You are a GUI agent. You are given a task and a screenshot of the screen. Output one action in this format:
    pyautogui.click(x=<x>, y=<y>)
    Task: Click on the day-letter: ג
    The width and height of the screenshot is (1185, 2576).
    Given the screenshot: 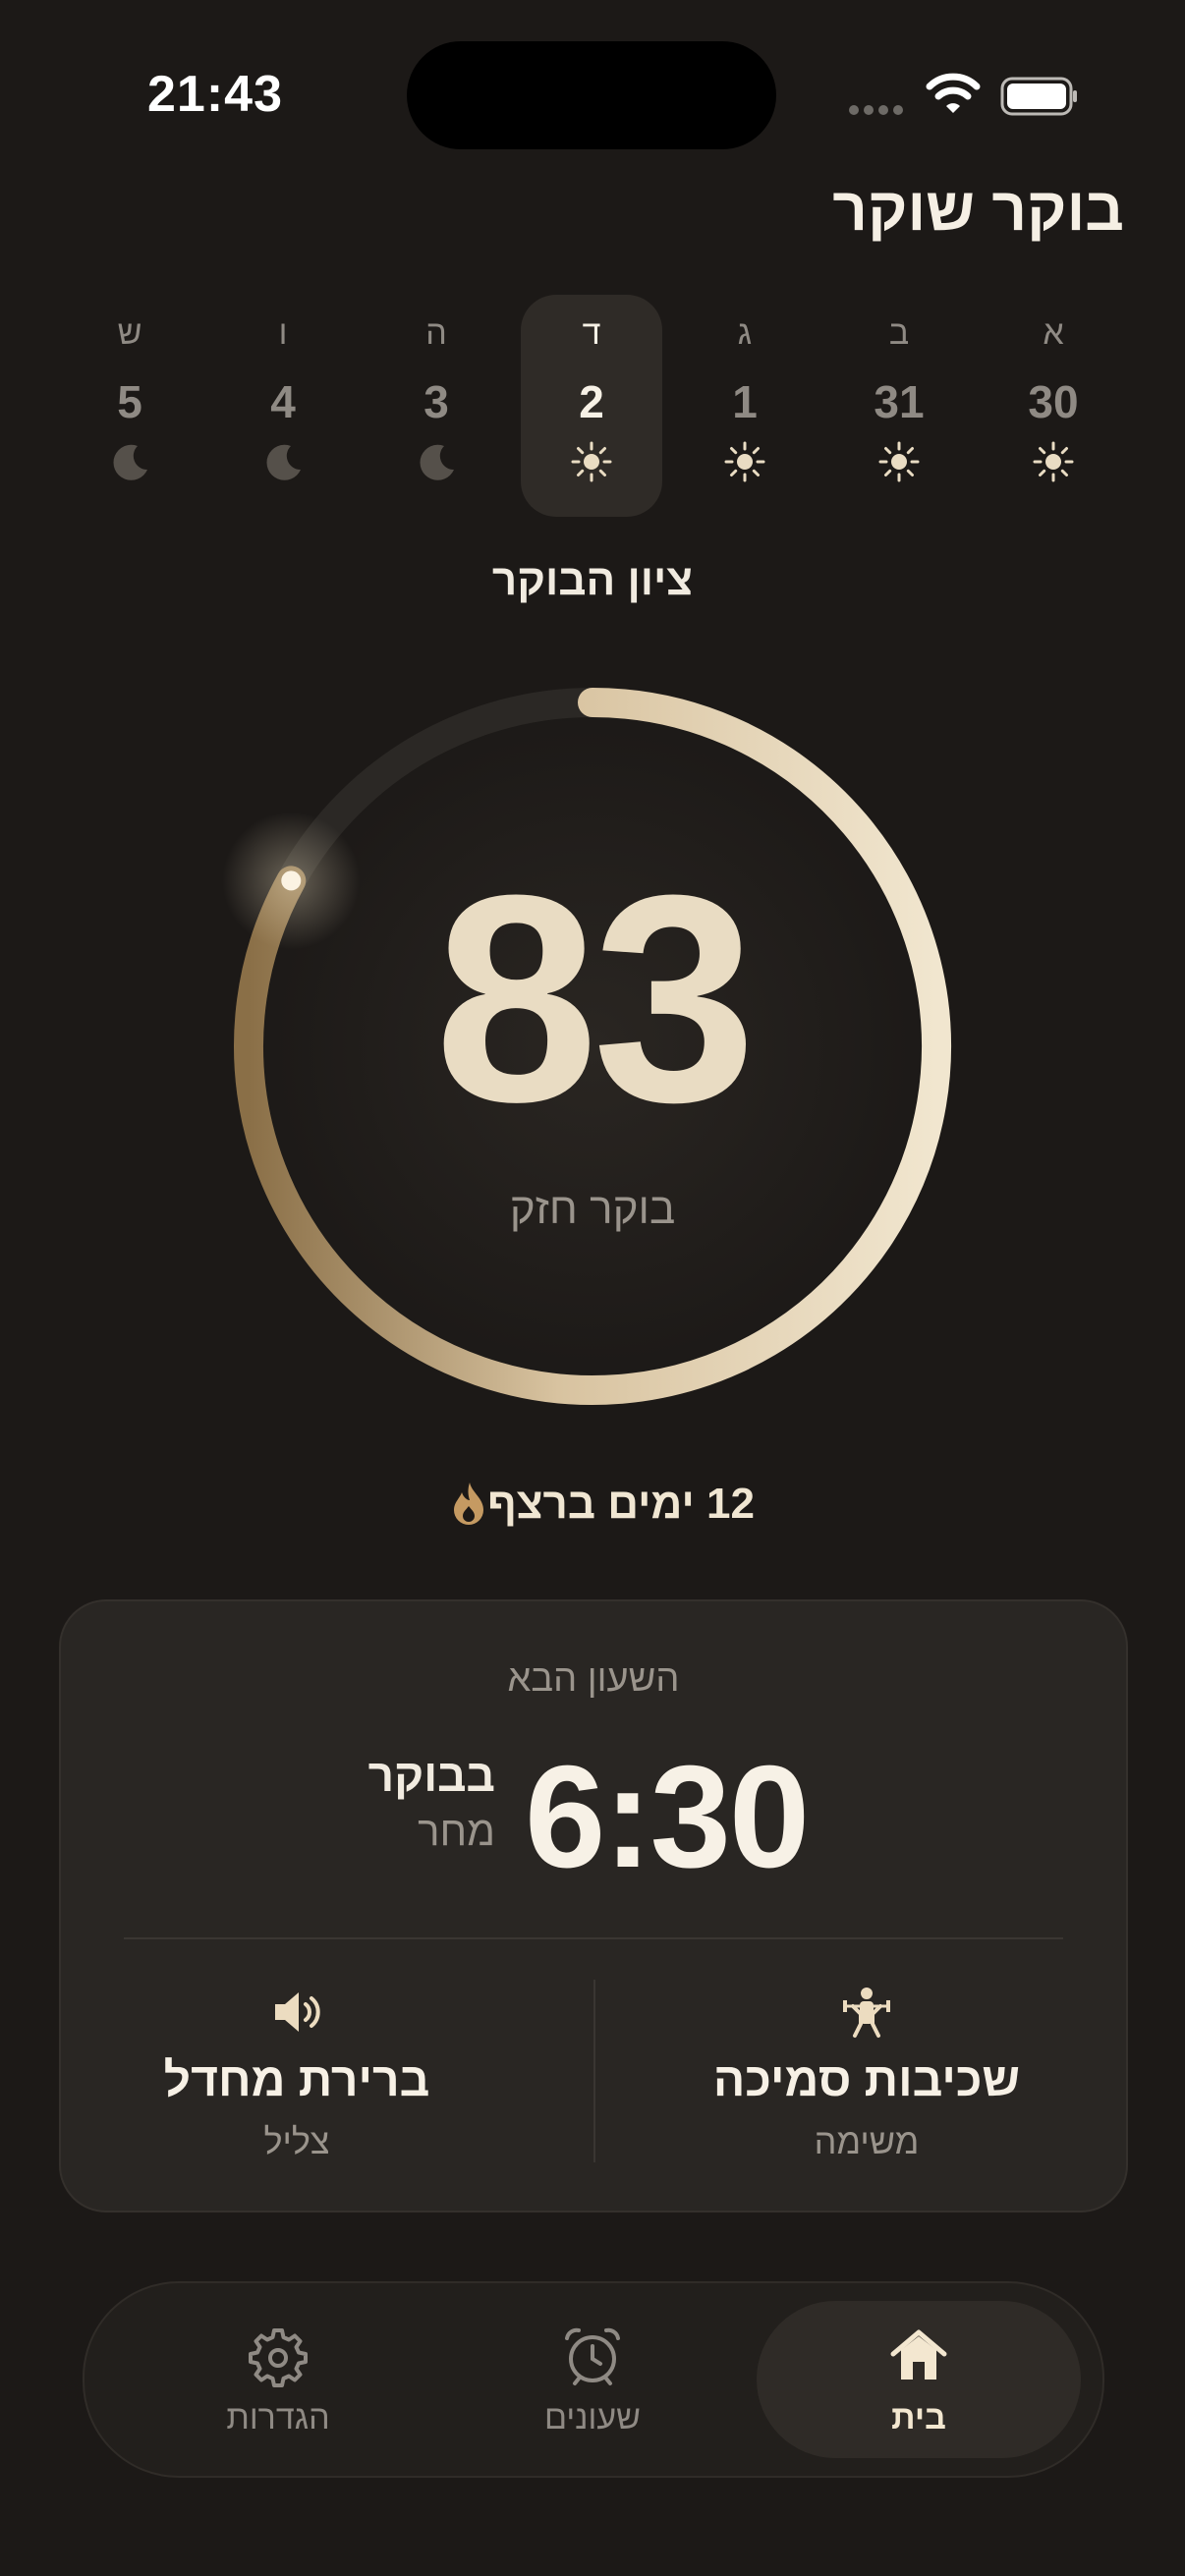 What is the action you would take?
    pyautogui.click(x=745, y=333)
    